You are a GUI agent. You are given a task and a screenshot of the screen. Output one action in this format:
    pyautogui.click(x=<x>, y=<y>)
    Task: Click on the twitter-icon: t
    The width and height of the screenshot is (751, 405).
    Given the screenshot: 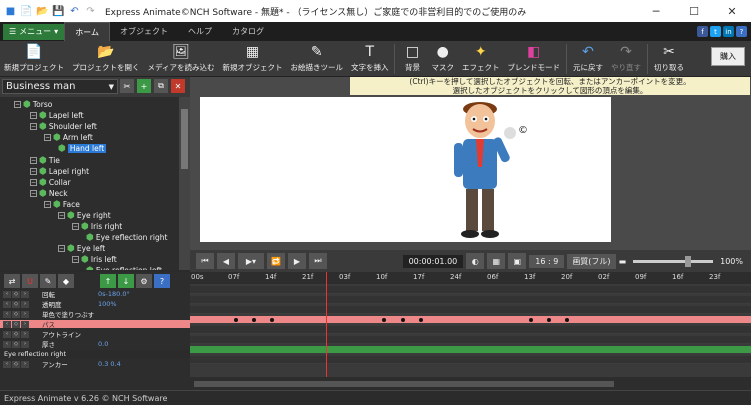 What is the action you would take?
    pyautogui.click(x=715, y=31)
    